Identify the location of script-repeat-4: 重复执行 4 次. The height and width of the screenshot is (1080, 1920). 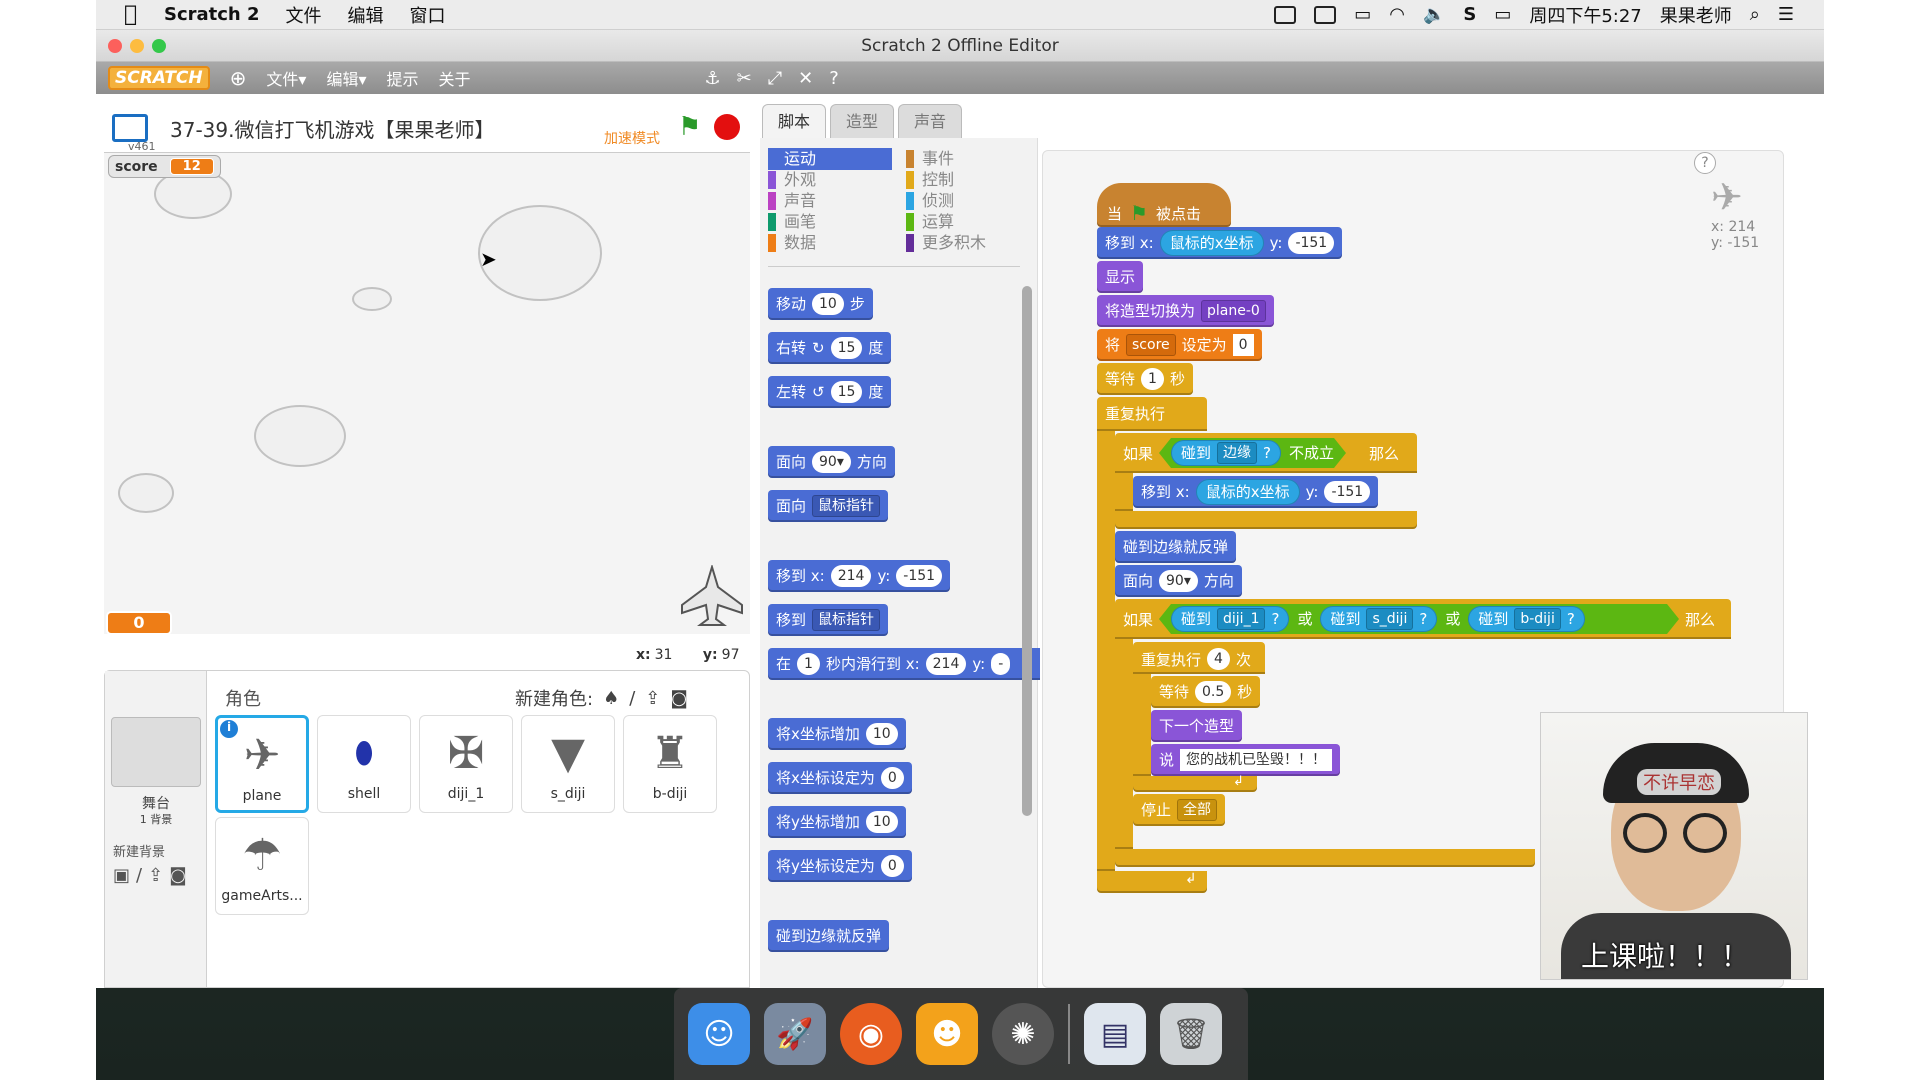
(1199, 658).